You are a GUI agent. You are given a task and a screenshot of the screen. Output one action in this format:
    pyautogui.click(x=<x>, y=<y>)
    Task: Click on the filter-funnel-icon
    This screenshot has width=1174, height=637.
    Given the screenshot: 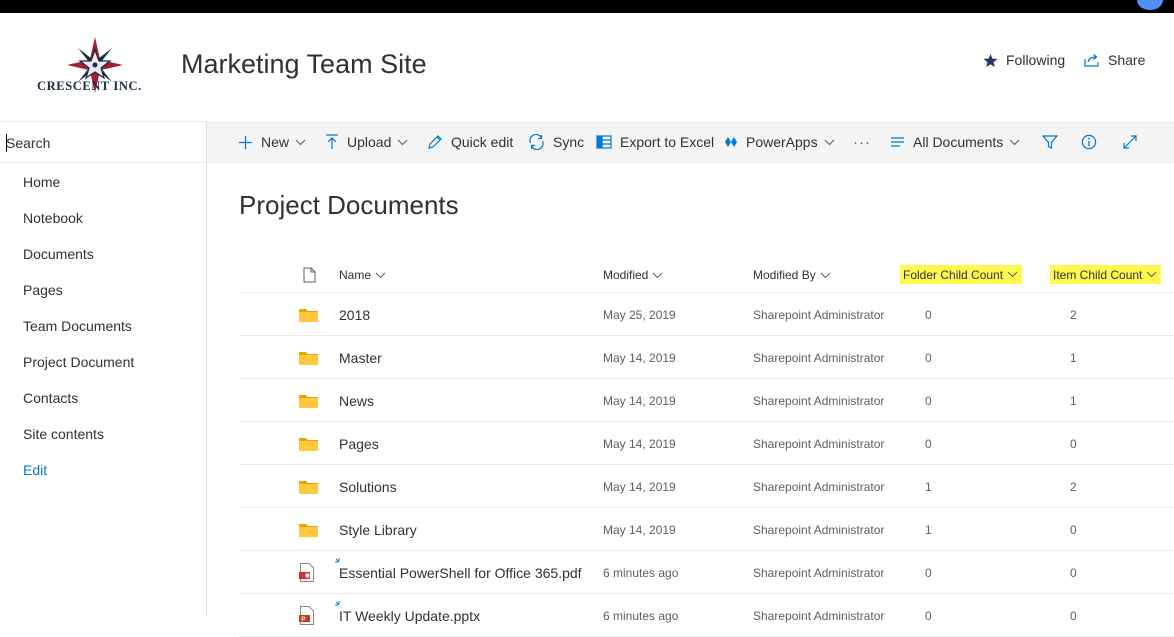 What is the action you would take?
    pyautogui.click(x=1050, y=142)
    